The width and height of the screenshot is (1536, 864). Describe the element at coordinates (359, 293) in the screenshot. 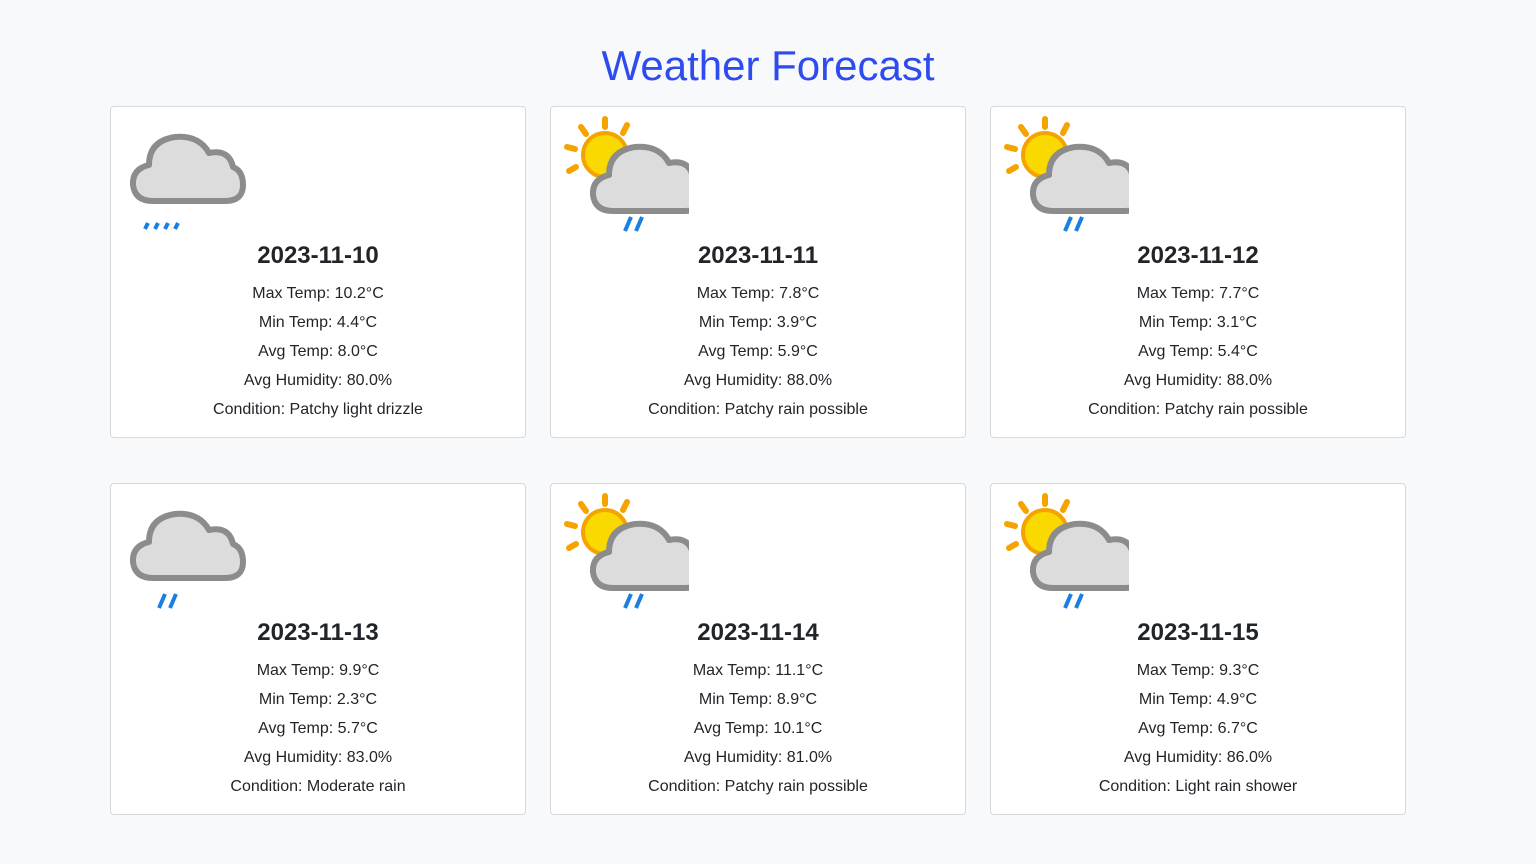

I see `max-temp-value: 10.2°C` at that location.